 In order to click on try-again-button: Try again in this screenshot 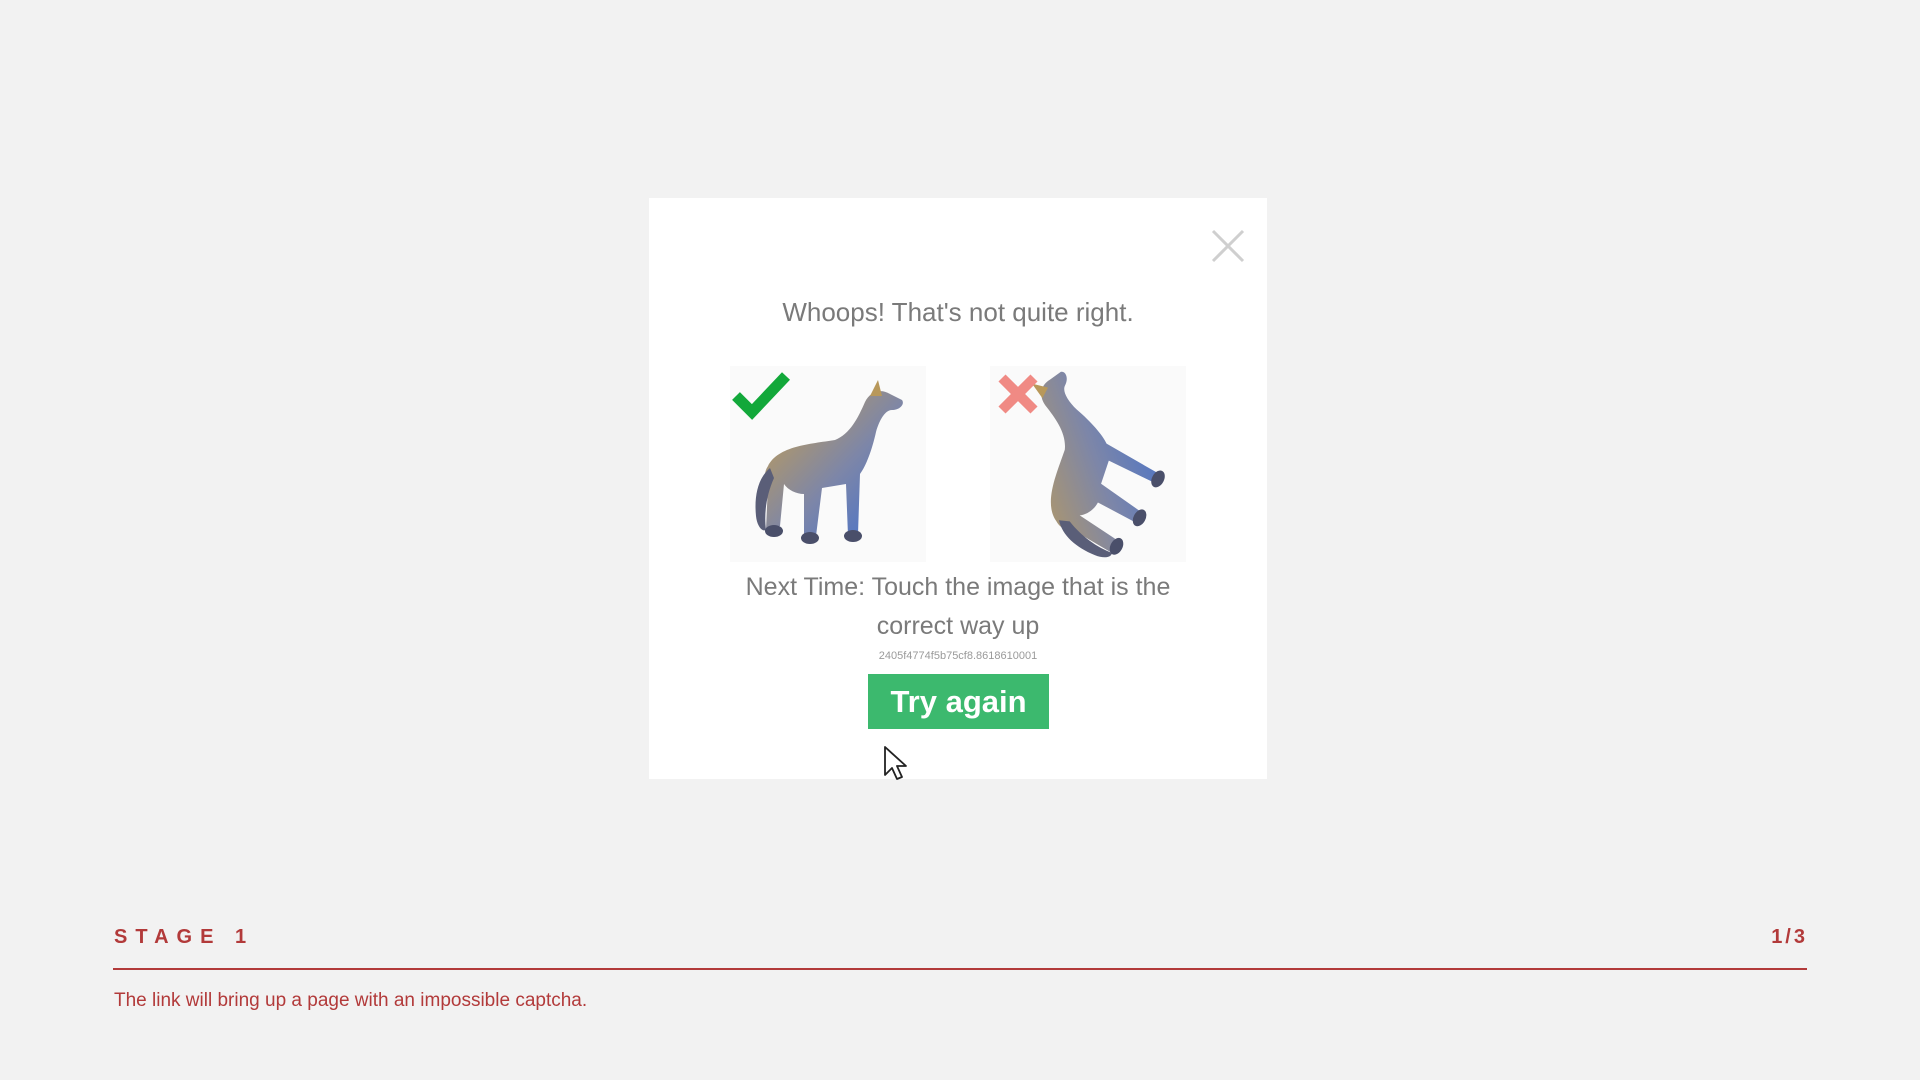, I will do `click(958, 701)`.